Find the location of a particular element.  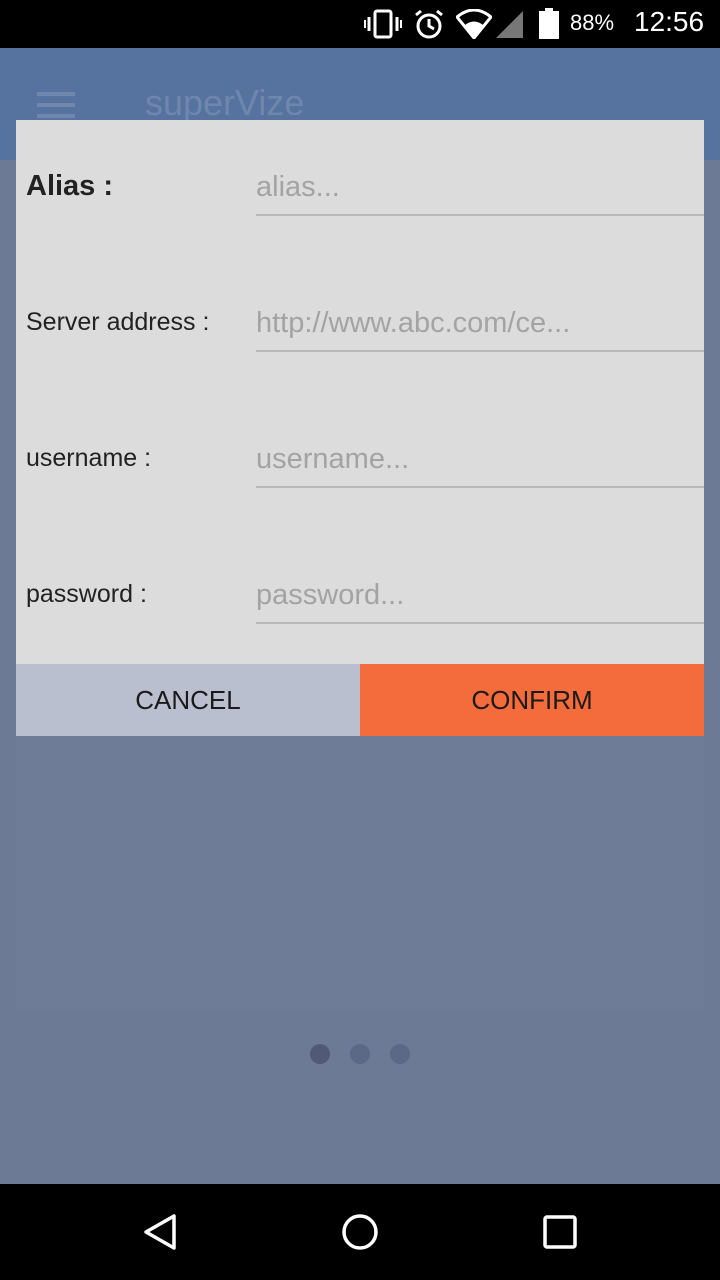

username-label: username : is located at coordinates (89, 458).